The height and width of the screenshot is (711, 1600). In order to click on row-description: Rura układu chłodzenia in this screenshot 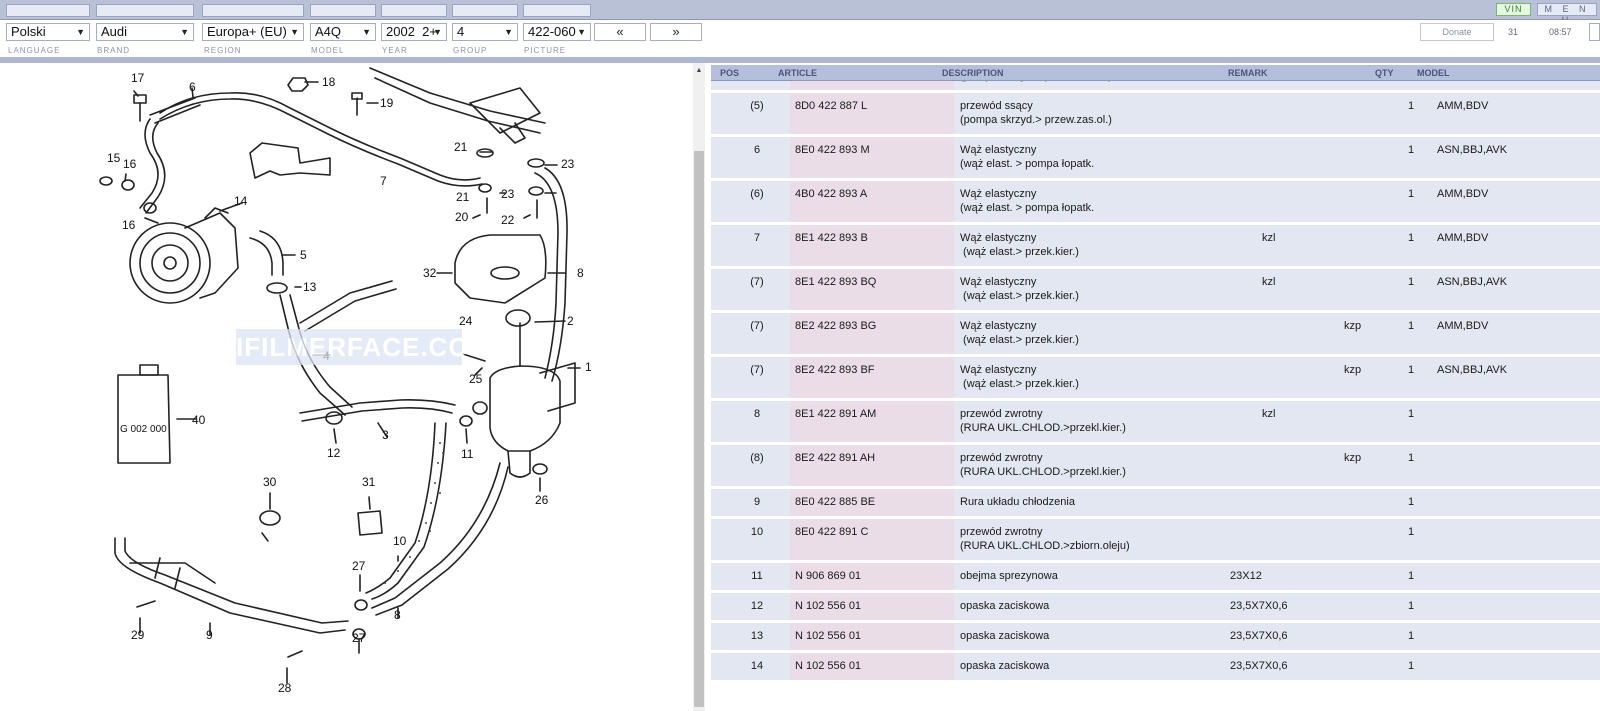, I will do `click(1017, 502)`.